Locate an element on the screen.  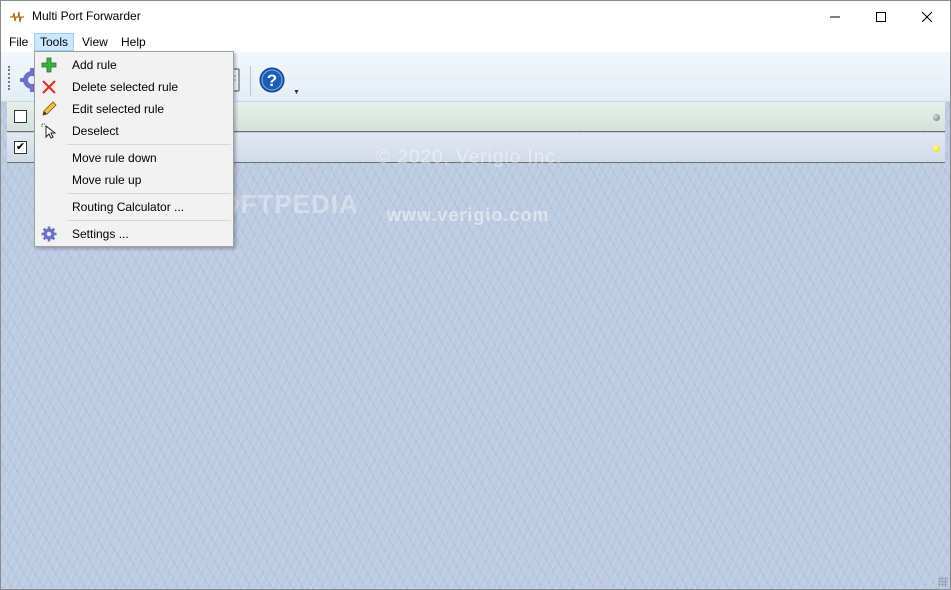
window-title: Multi Port Forwarder is located at coordinates (86, 16).